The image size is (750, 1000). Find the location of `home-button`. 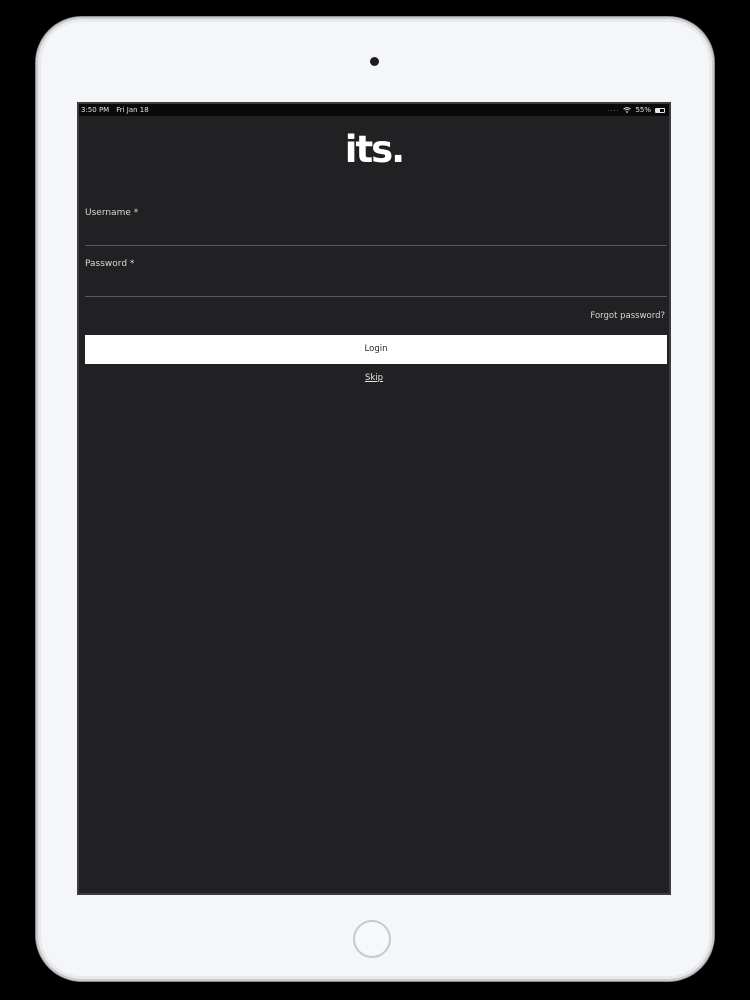

home-button is located at coordinates (372, 939).